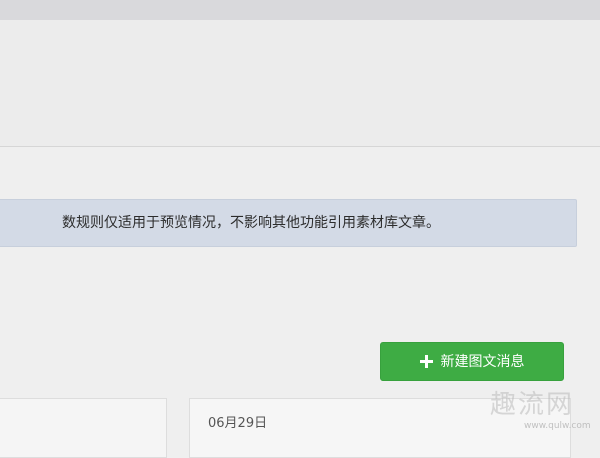  What do you see at coordinates (380, 428) in the screenshot?
I see `article-card-right: 06月29日` at bounding box center [380, 428].